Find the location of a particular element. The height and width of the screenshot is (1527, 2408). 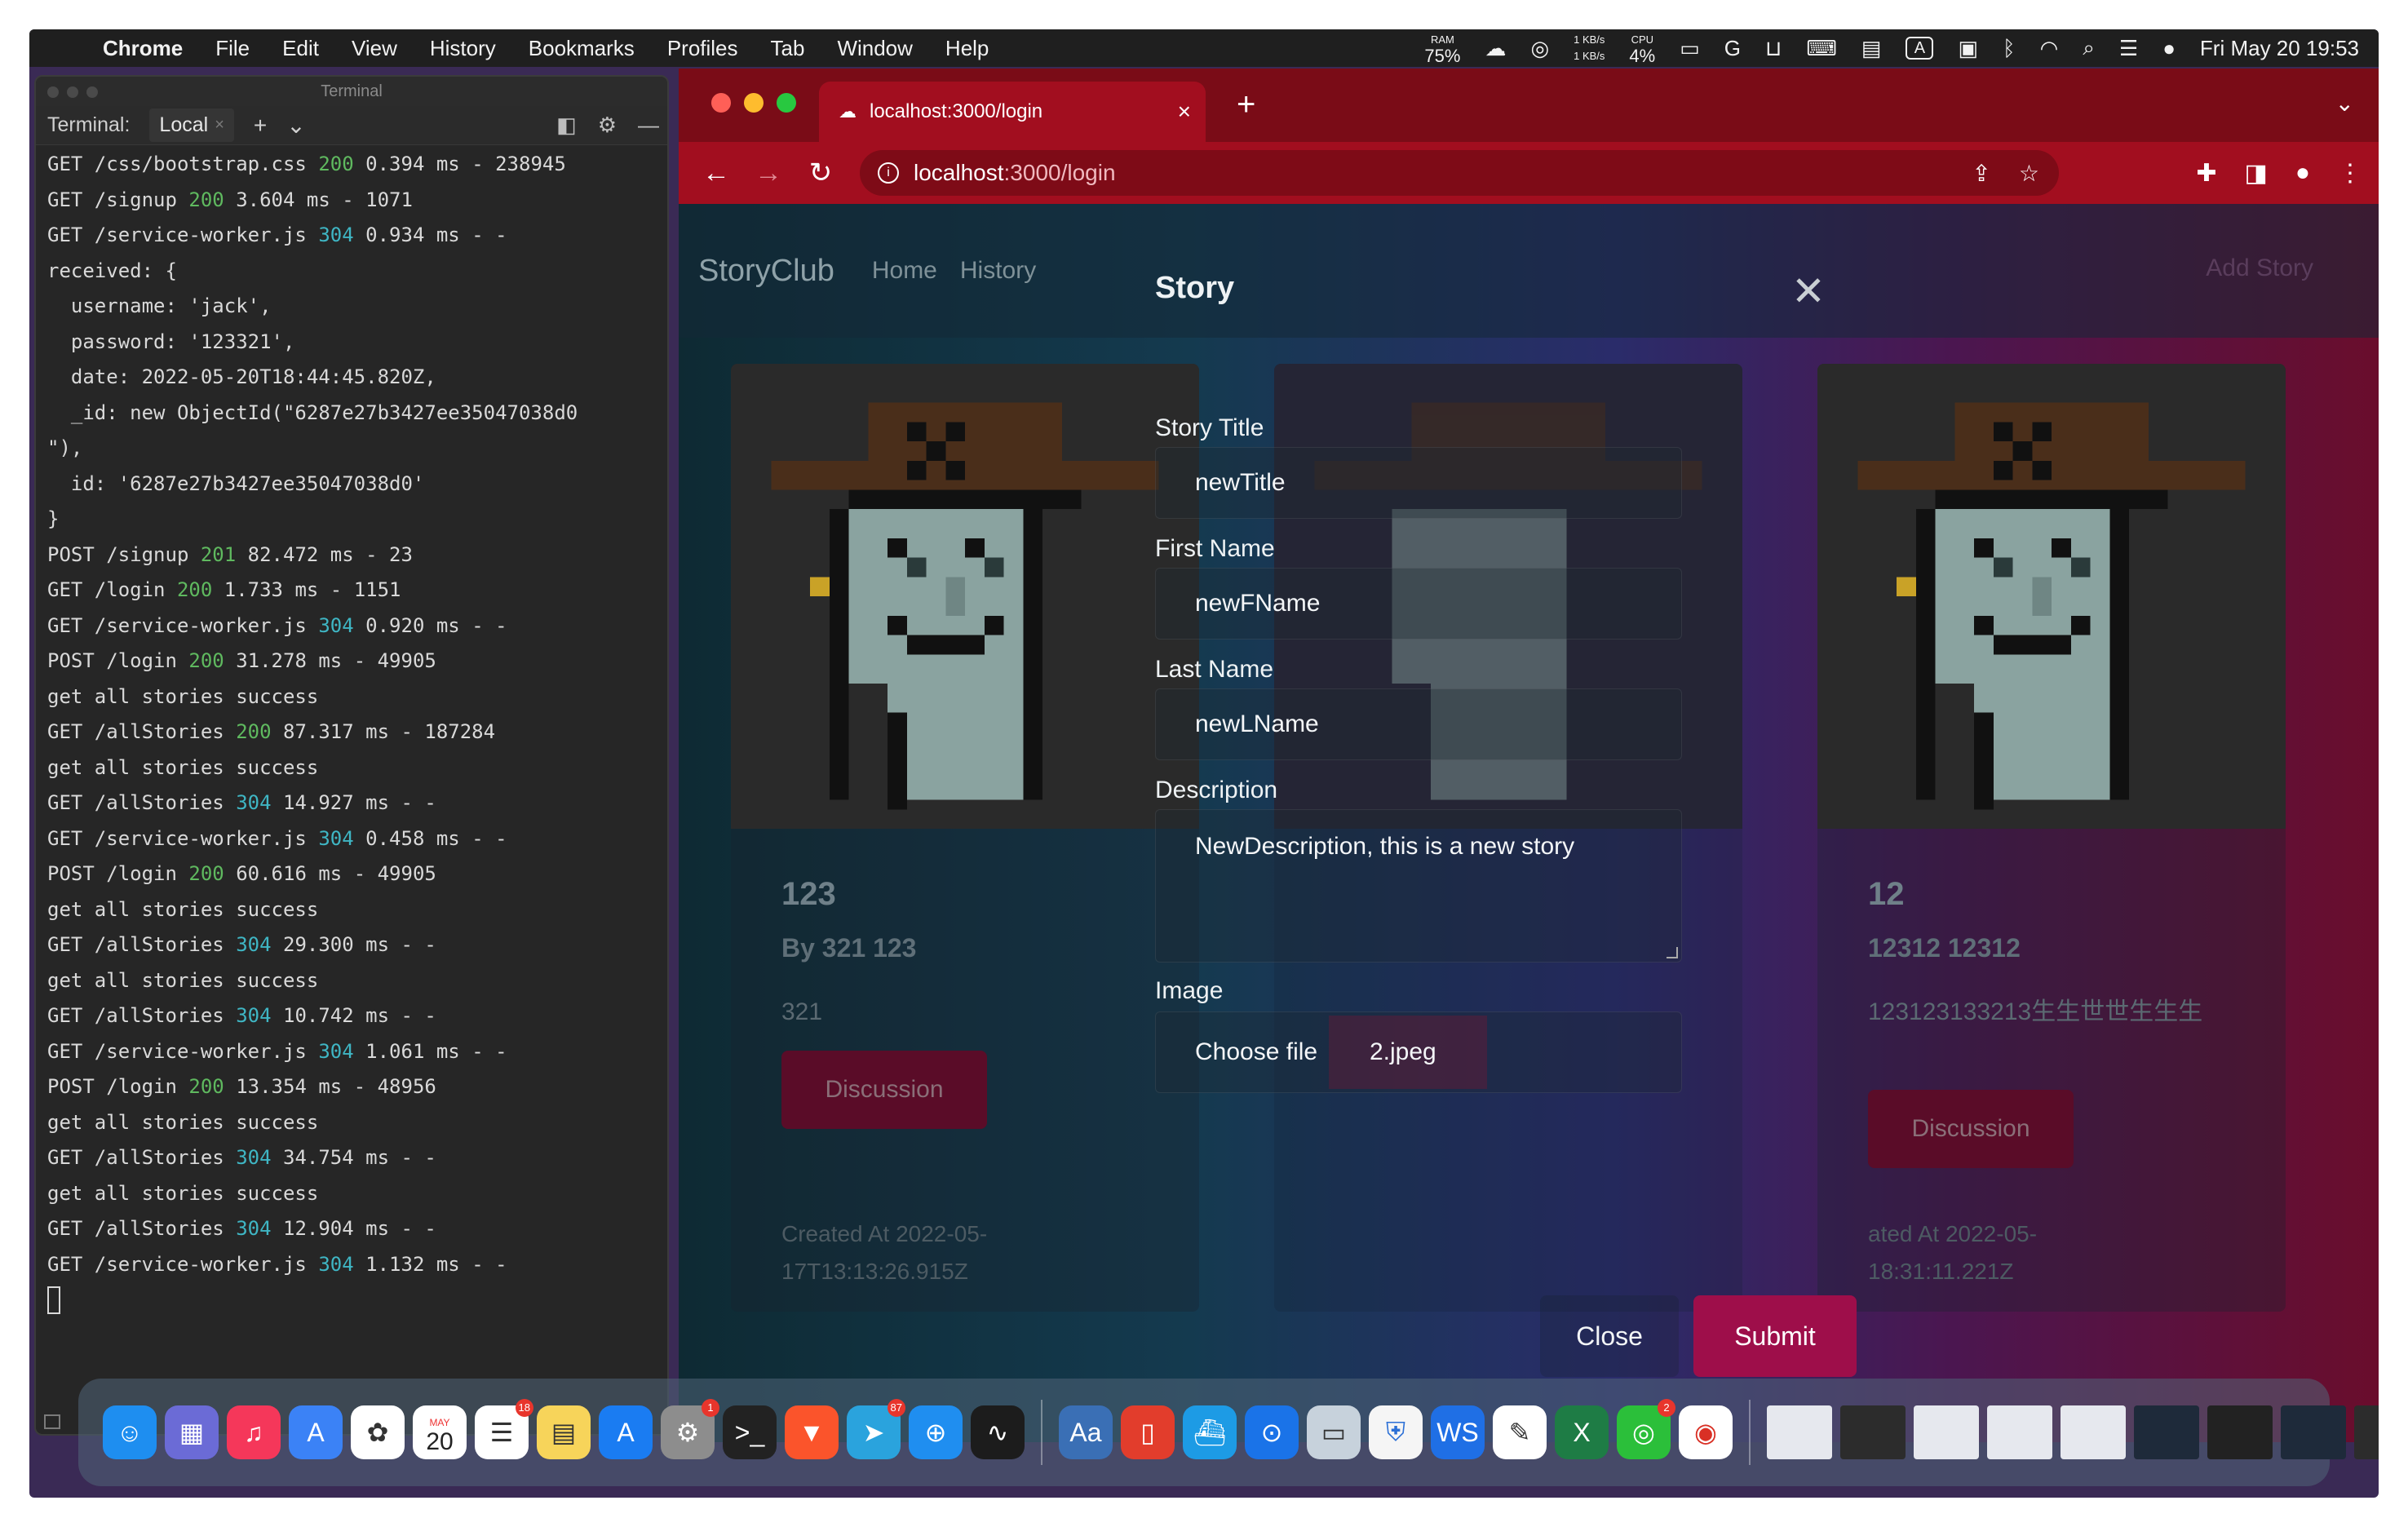

forward-arrow-icon: → is located at coordinates (768, 173).